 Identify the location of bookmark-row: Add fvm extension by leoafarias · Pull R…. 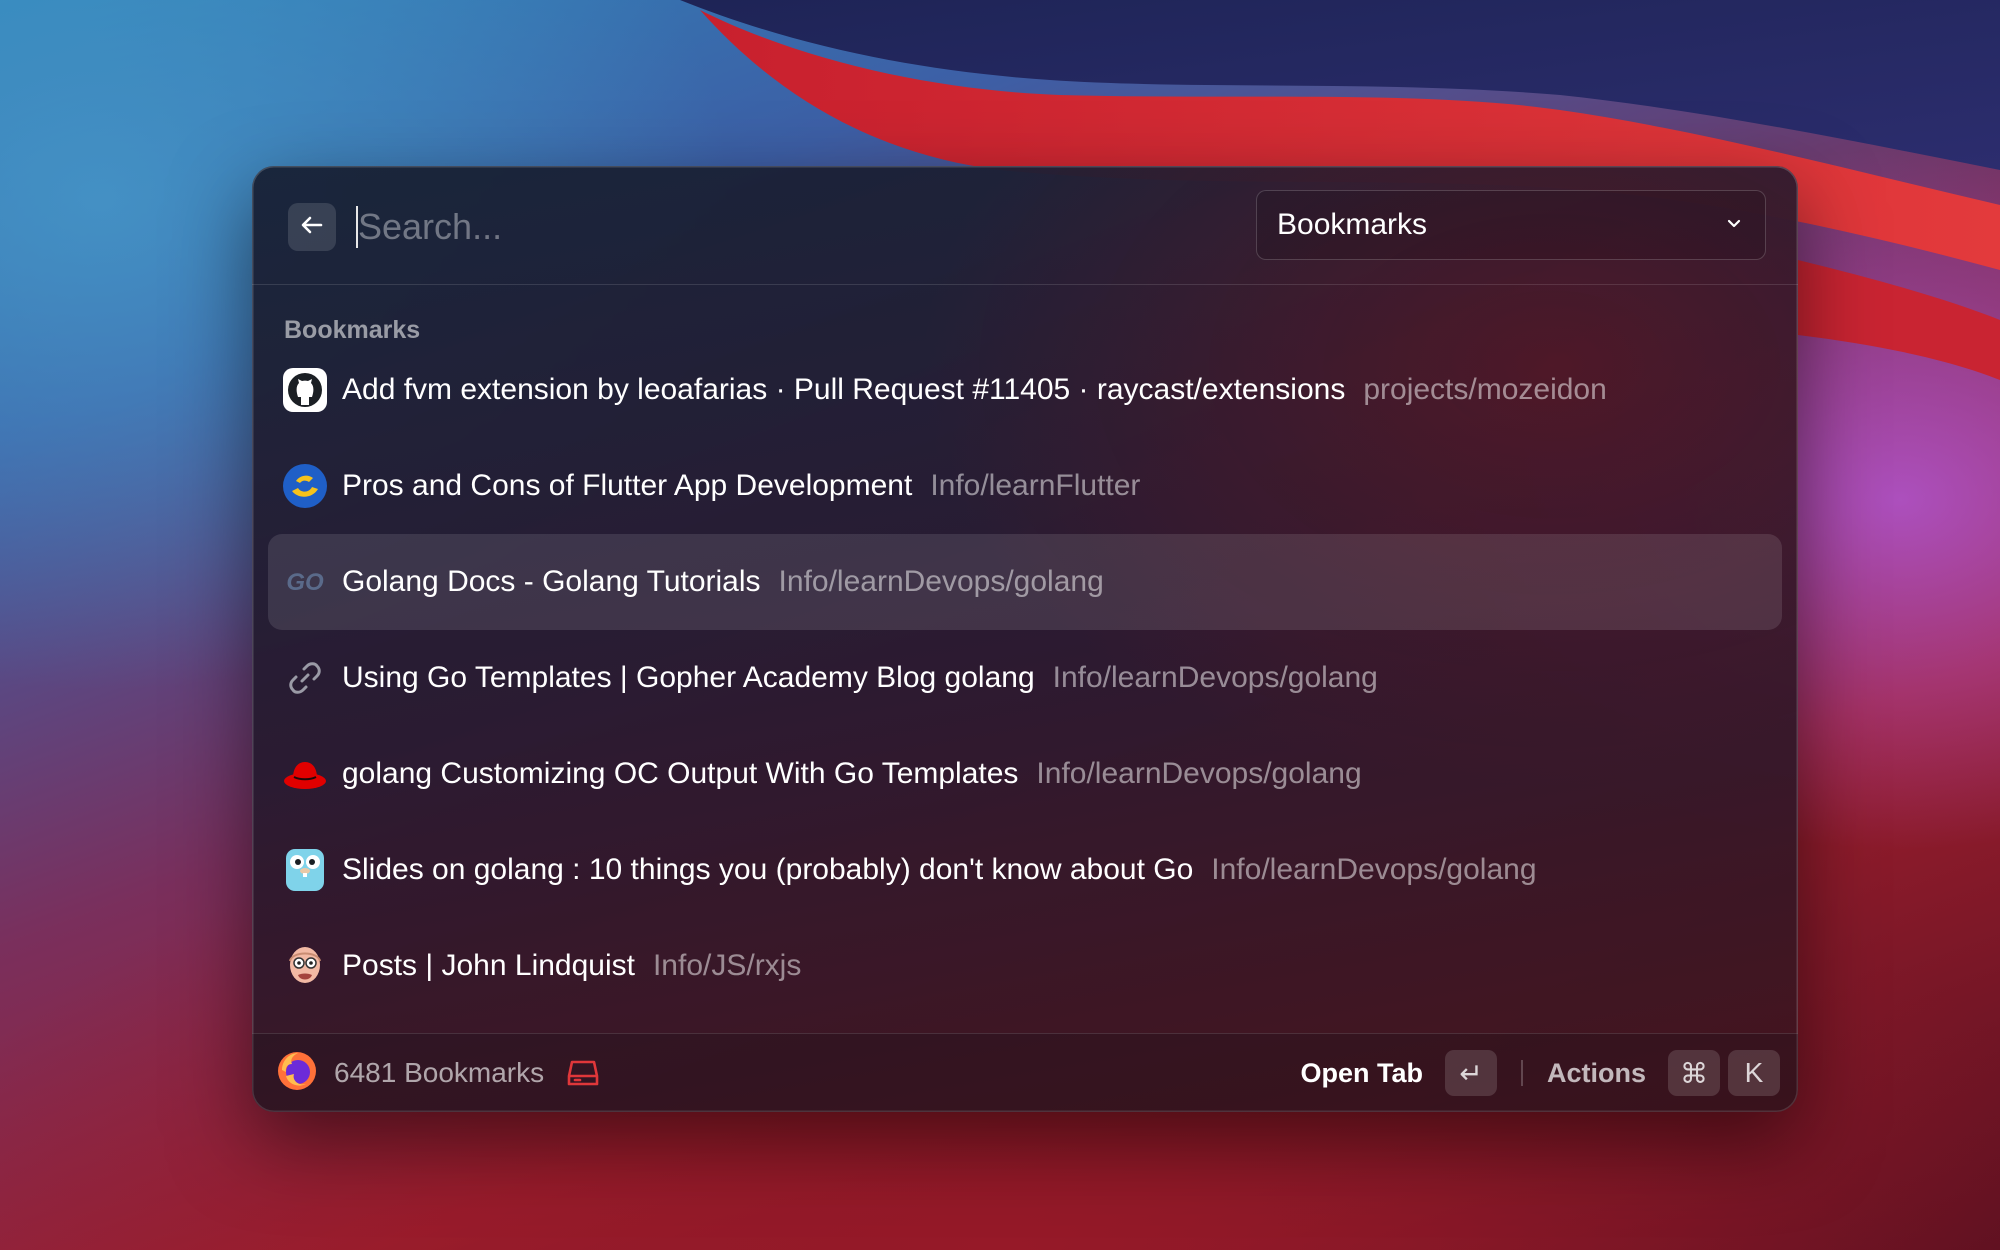
(1025, 390).